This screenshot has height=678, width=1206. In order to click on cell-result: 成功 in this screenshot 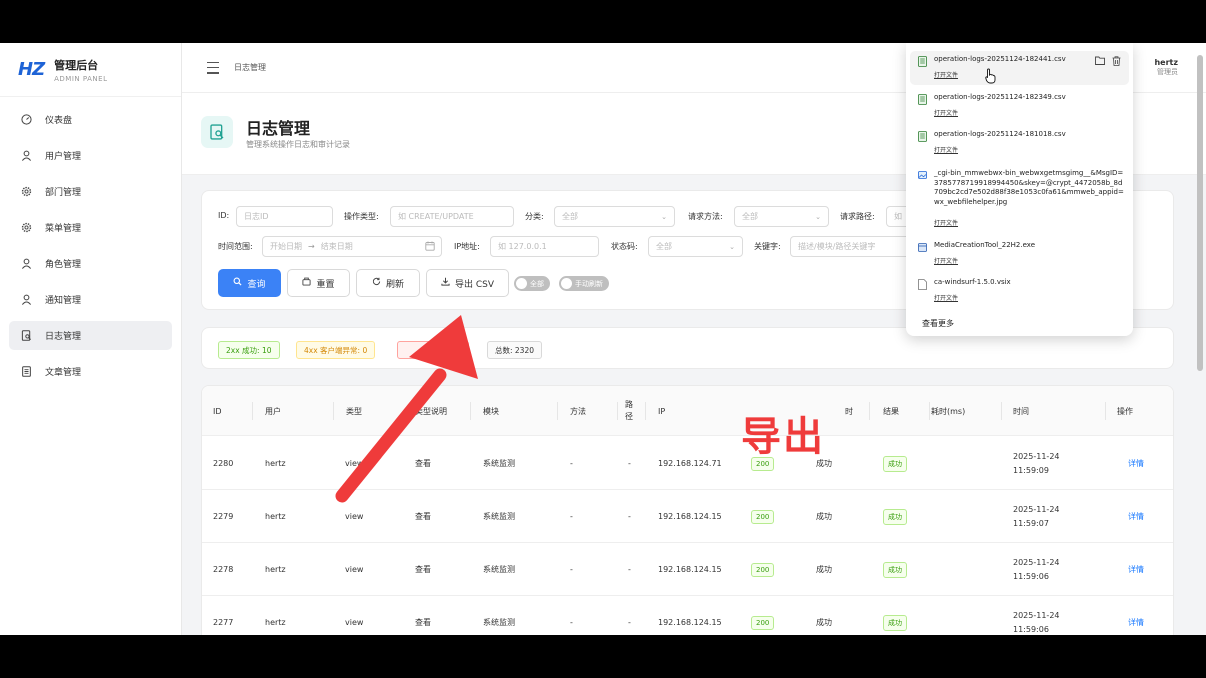, I will do `click(895, 569)`.